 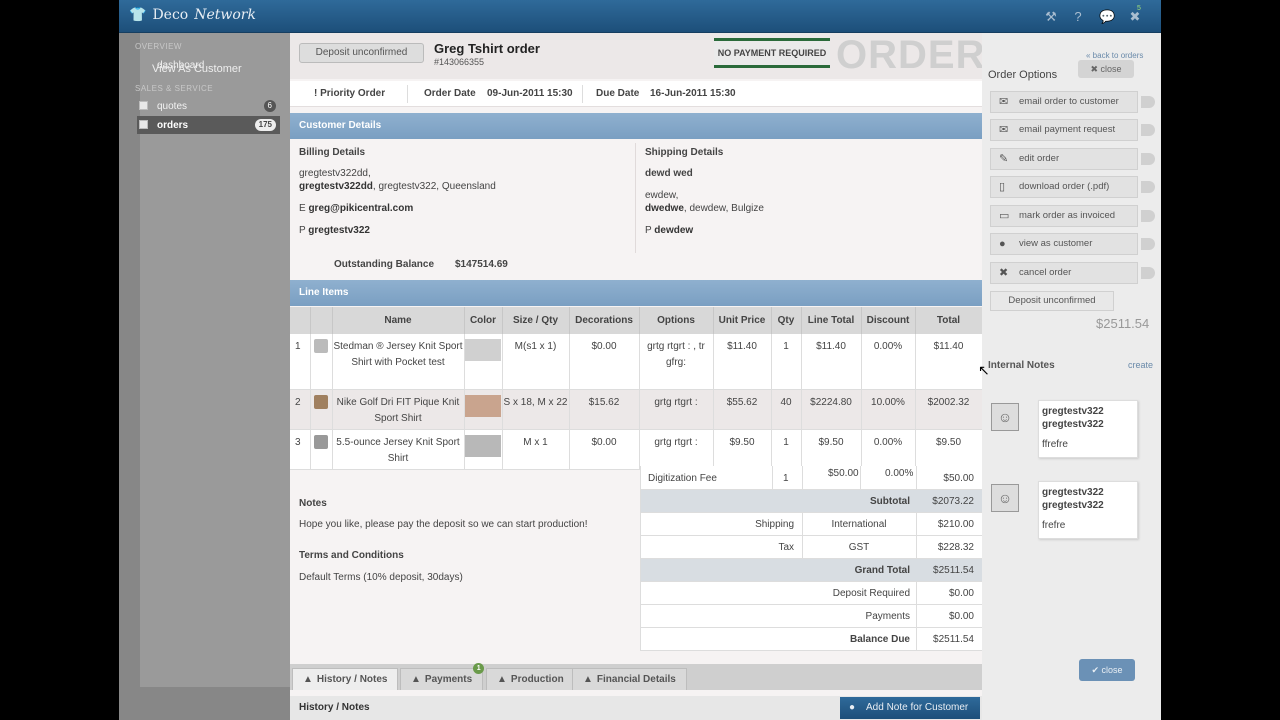 What do you see at coordinates (662, 195) in the screenshot?
I see `shipping-line1: ewdew,` at bounding box center [662, 195].